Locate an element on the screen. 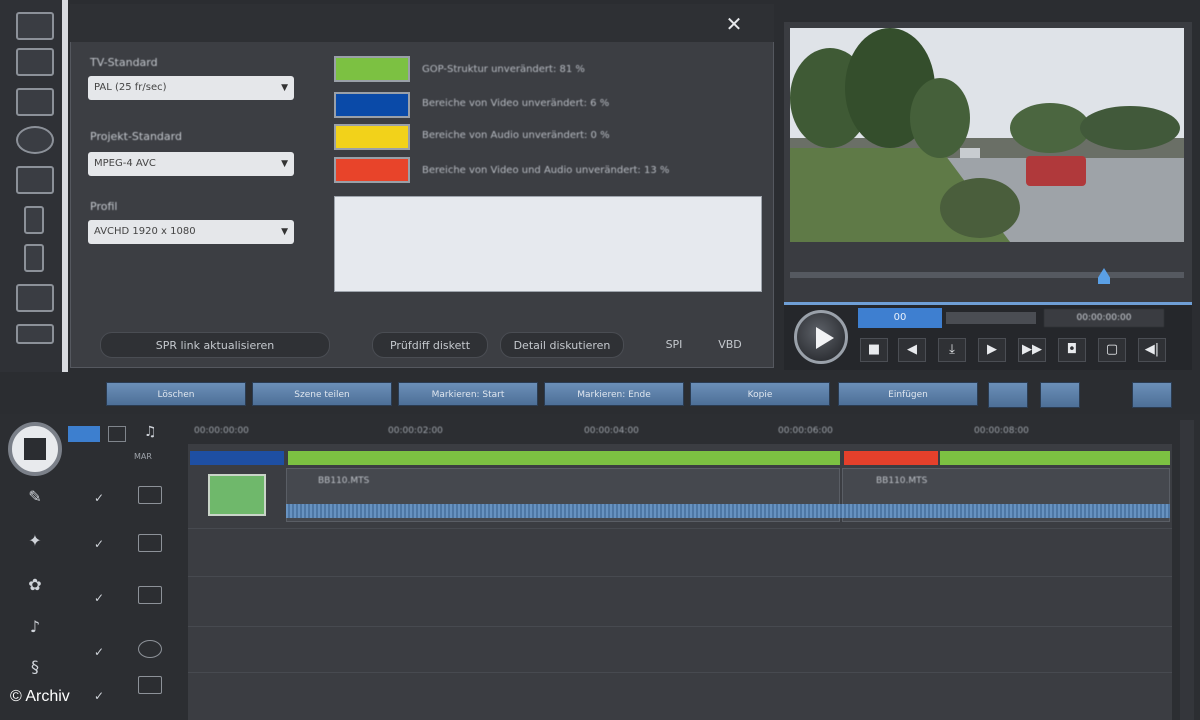 This screenshot has width=1200, height=720. timecode-current: 00 is located at coordinates (900, 318).